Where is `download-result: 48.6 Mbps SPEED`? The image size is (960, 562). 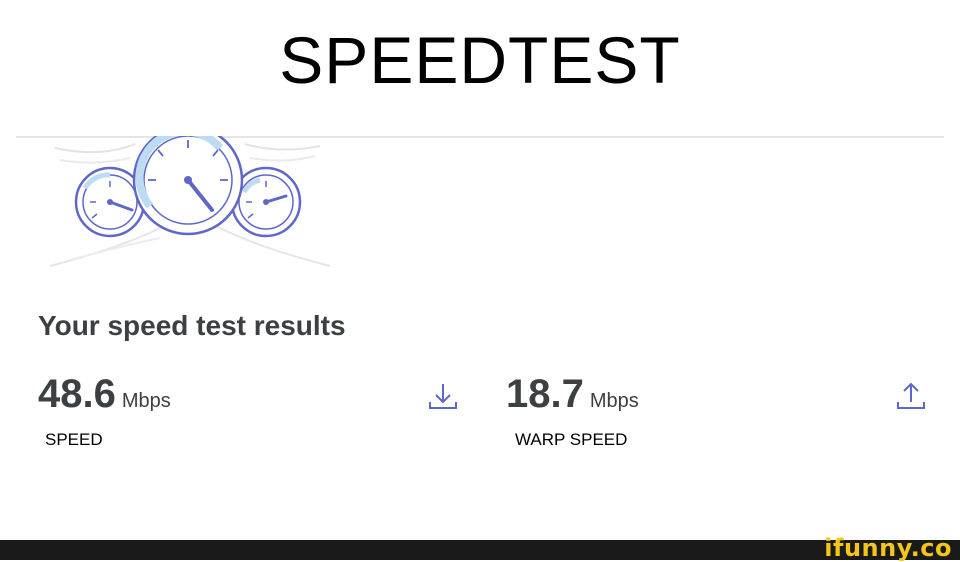 download-result: 48.6 Mbps SPEED is located at coordinates (253, 417).